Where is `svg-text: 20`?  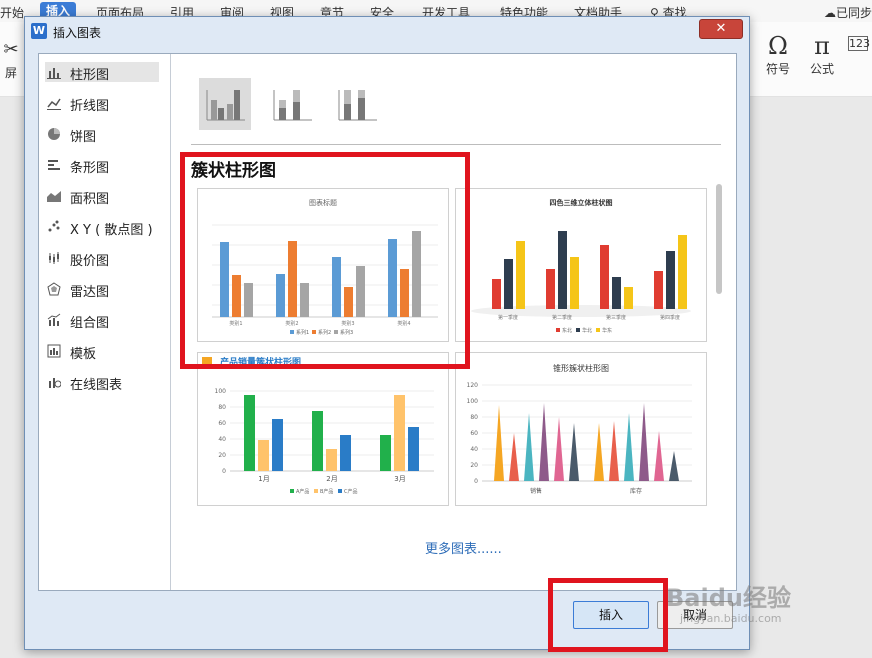 svg-text: 20 is located at coordinates (222, 455).